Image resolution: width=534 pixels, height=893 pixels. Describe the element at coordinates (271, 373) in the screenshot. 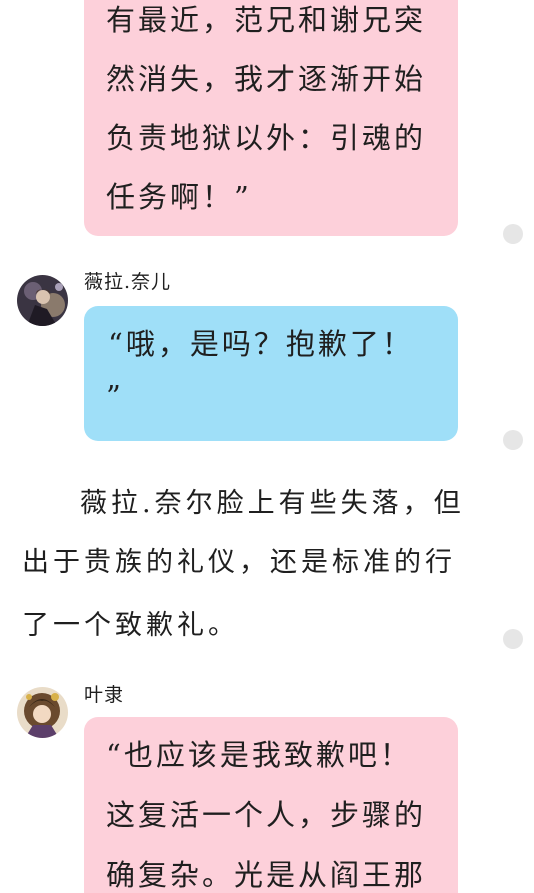

I see `message-bubble-blue: “哦，是吗？抱歉了！ ”` at that location.